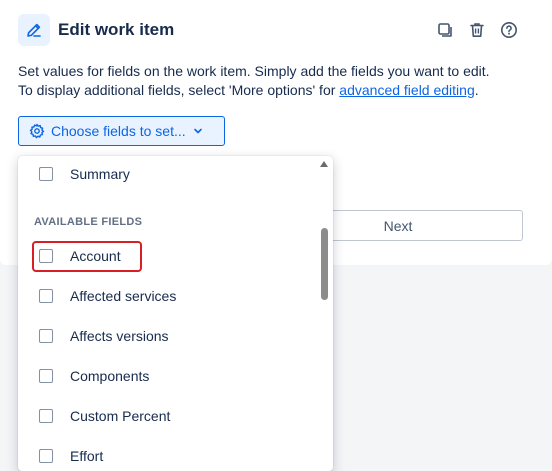 This screenshot has height=471, width=552. What do you see at coordinates (37, 131) in the screenshot?
I see `gear-icon` at bounding box center [37, 131].